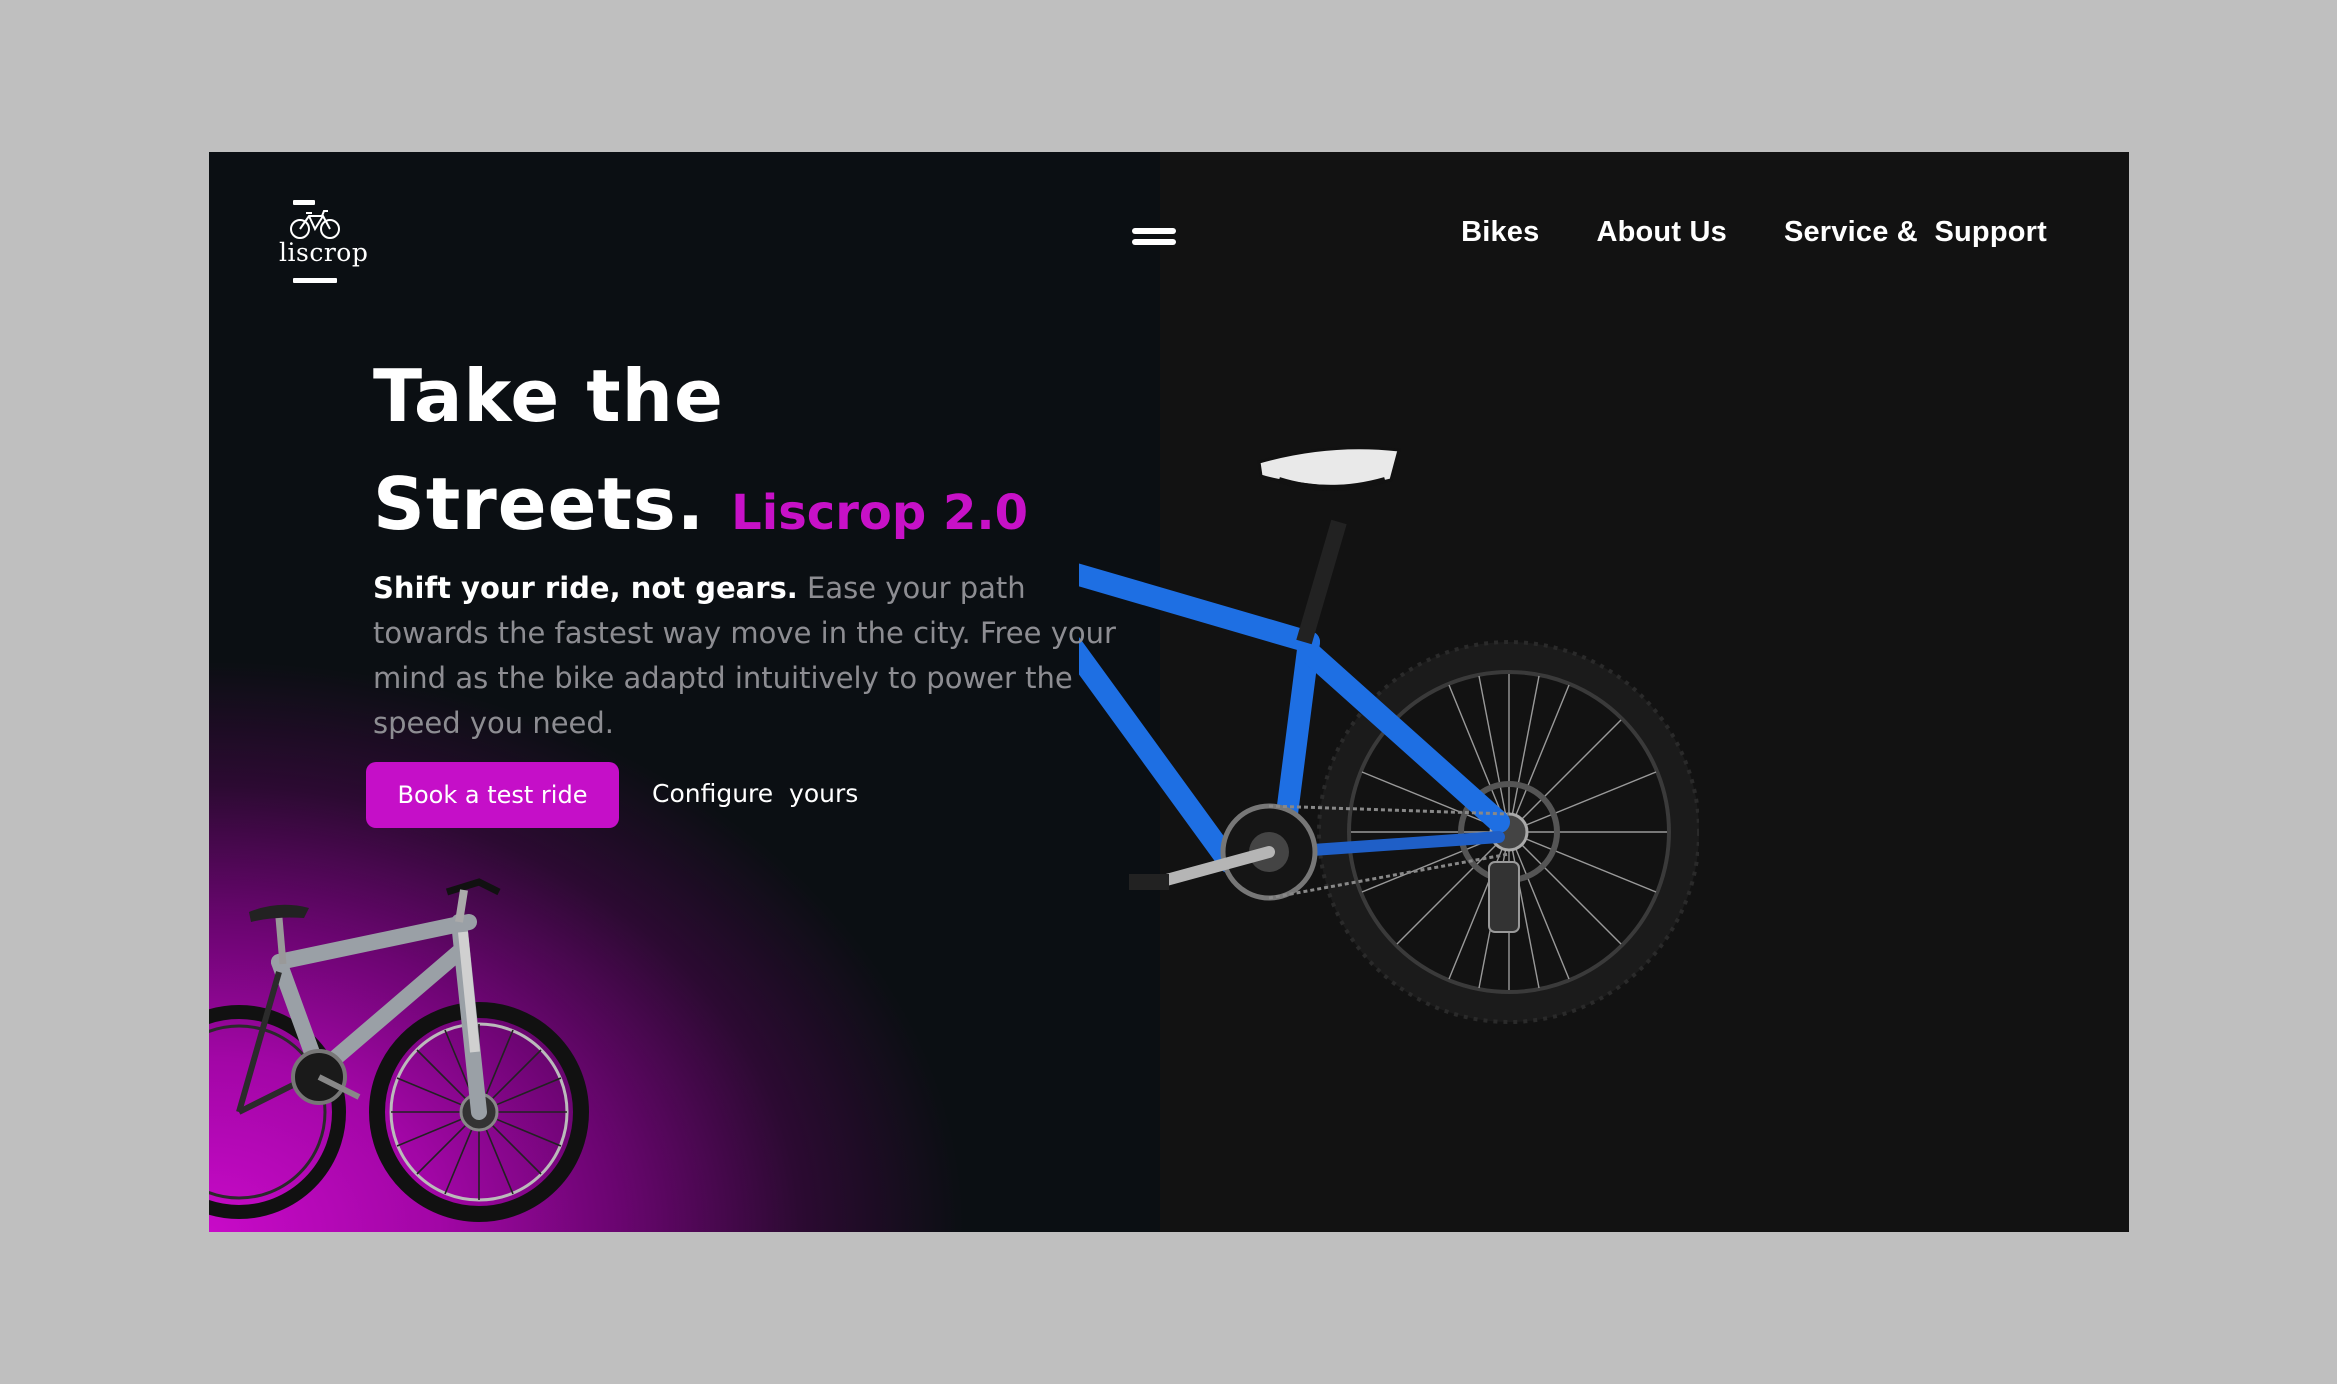 This screenshot has width=2337, height=1384. What do you see at coordinates (315, 280) in the screenshot?
I see `logo-bottom-bar` at bounding box center [315, 280].